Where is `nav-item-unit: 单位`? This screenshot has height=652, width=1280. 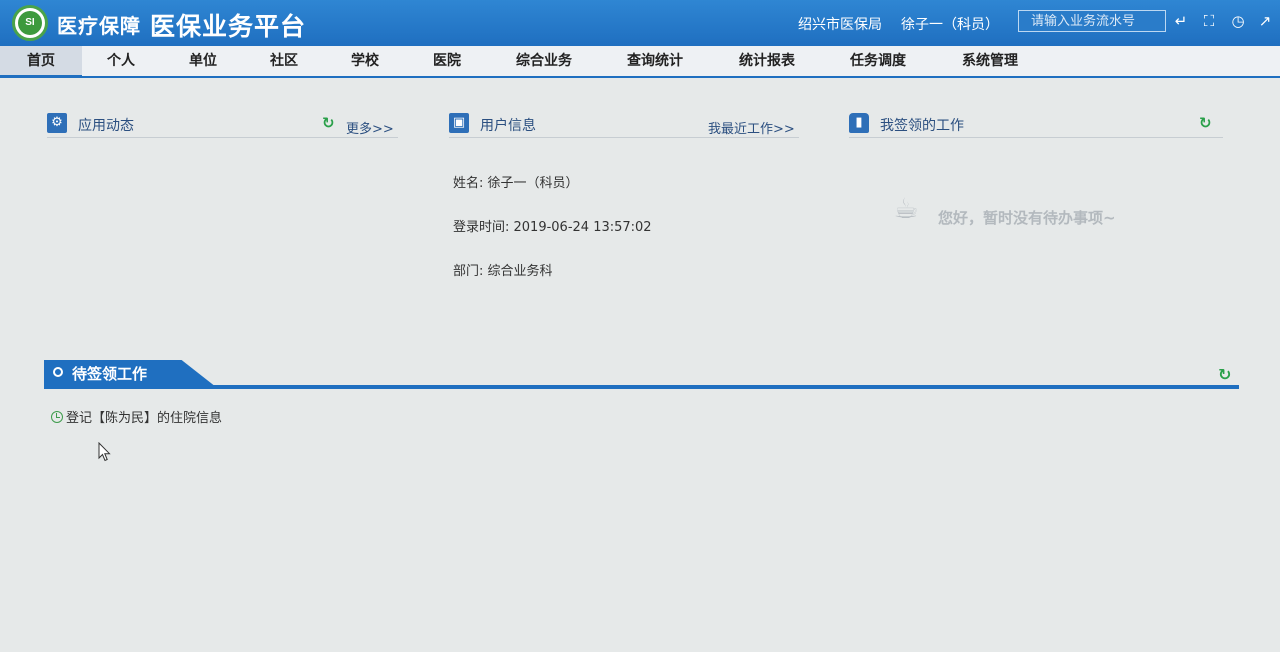
nav-item-unit: 单位 is located at coordinates (203, 61).